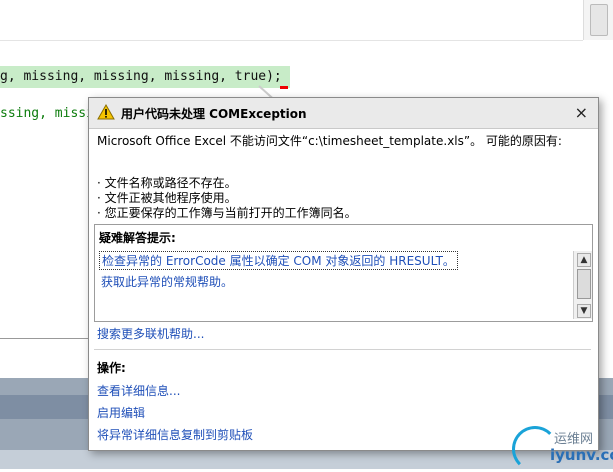 Image resolution: width=613 pixels, height=472 pixels. I want to click on warning-icon, so click(106, 112).